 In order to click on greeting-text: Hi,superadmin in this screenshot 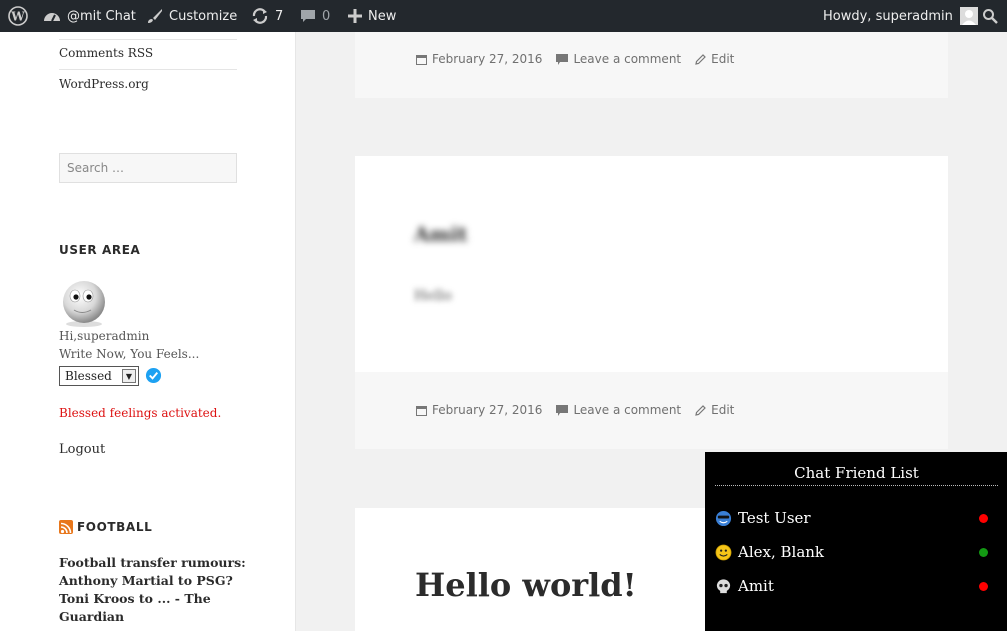, I will do `click(104, 336)`.